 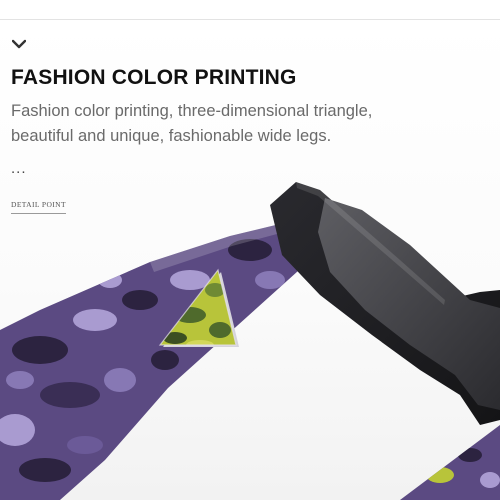 What do you see at coordinates (19, 44) in the screenshot?
I see `chevron-down-icon` at bounding box center [19, 44].